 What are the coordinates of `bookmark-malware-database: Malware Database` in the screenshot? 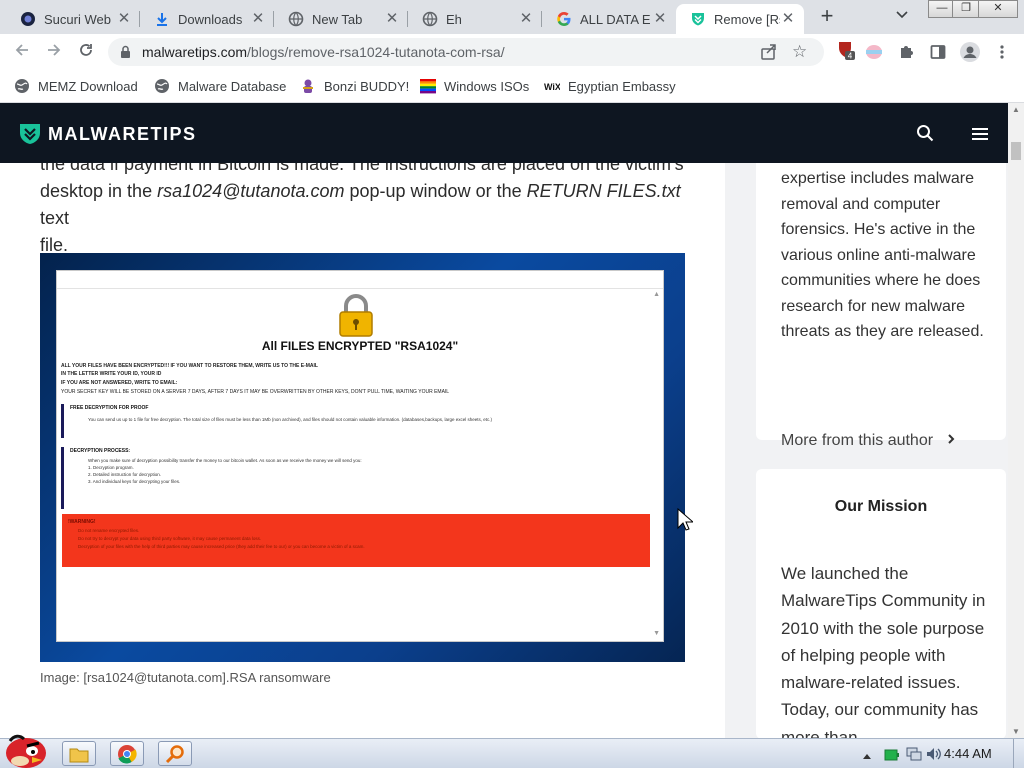 It's located at (220, 86).